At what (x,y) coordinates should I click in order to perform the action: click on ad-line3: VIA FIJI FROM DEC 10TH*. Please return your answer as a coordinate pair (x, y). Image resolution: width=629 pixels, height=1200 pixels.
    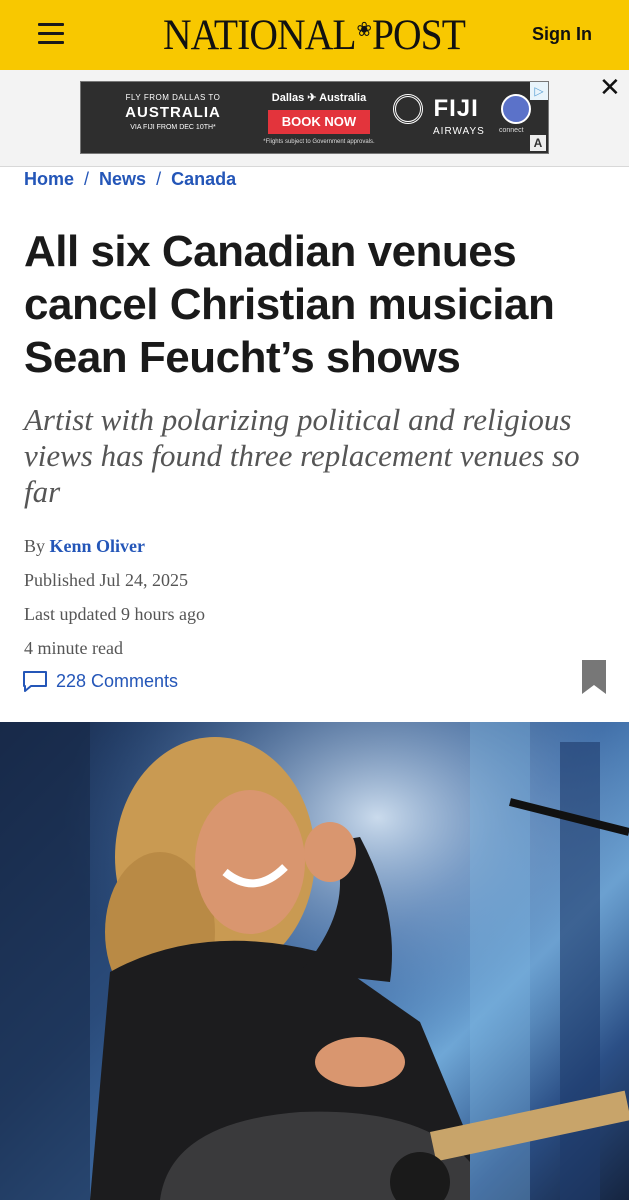
    Looking at the image, I should click on (173, 127).